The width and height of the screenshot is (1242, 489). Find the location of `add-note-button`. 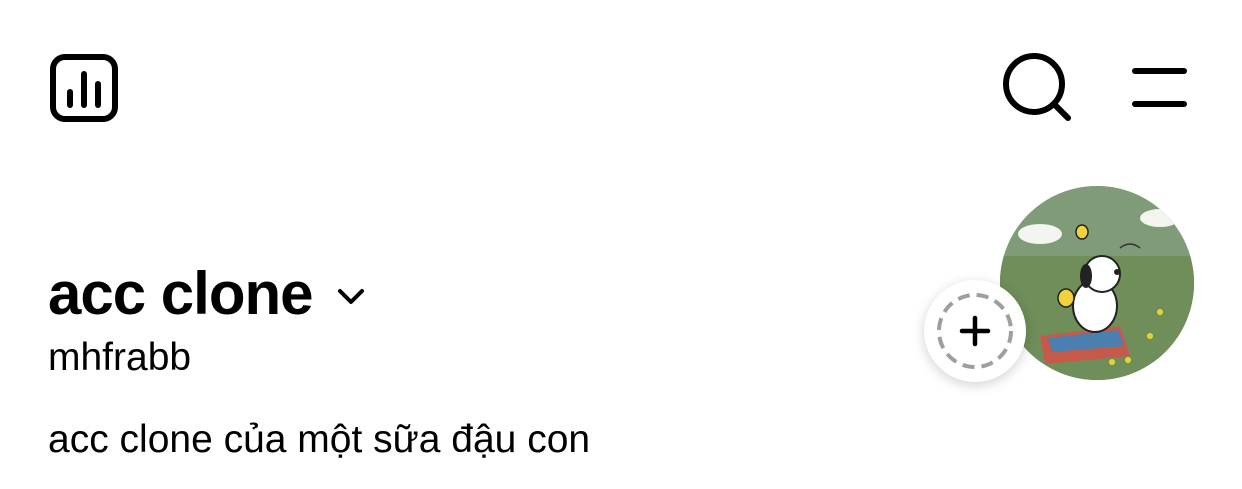

add-note-button is located at coordinates (975, 331).